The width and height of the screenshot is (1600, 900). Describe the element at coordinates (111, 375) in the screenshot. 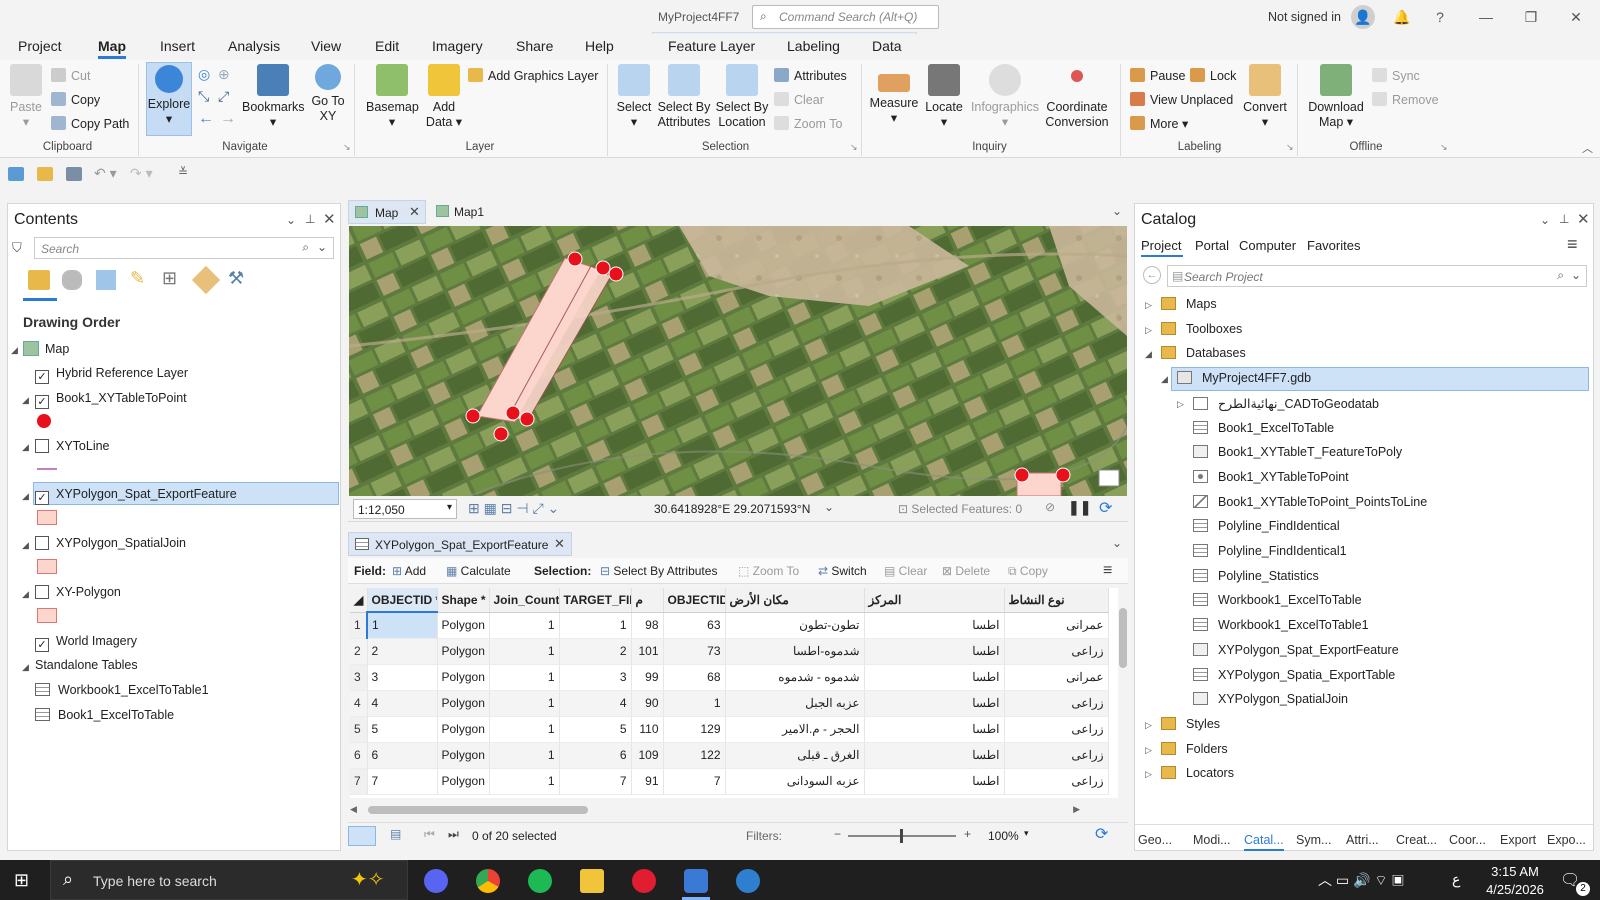

I see `layer-hybrid-reference: ✓ Hybrid Reference Layer` at that location.